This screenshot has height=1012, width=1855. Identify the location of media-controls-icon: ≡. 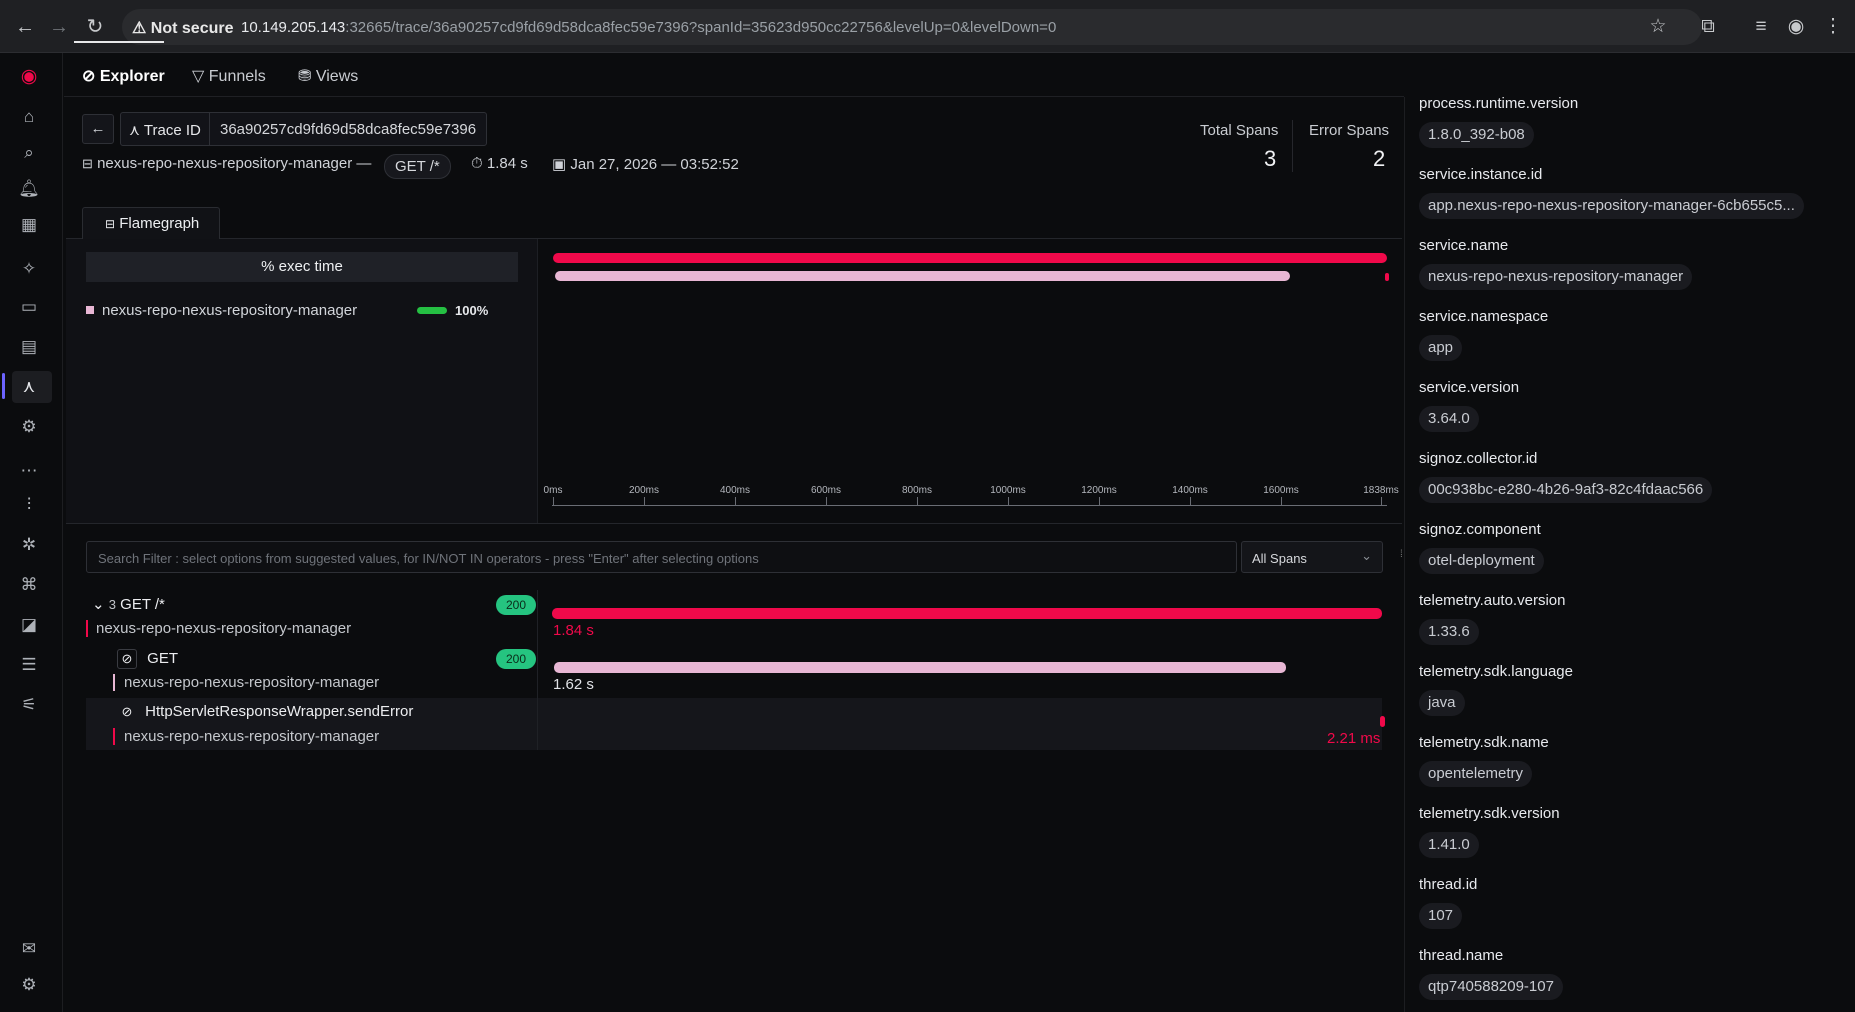
(1761, 27).